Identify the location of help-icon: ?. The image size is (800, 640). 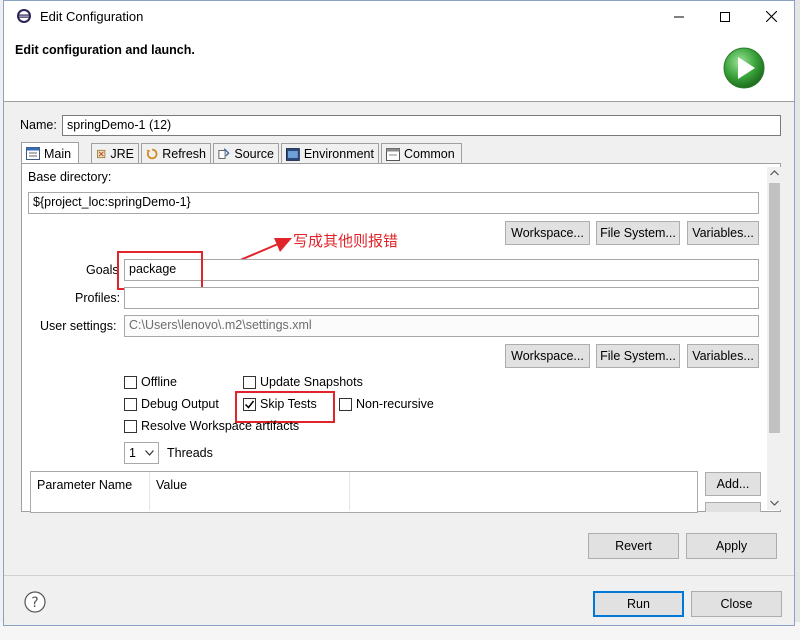
(35, 602).